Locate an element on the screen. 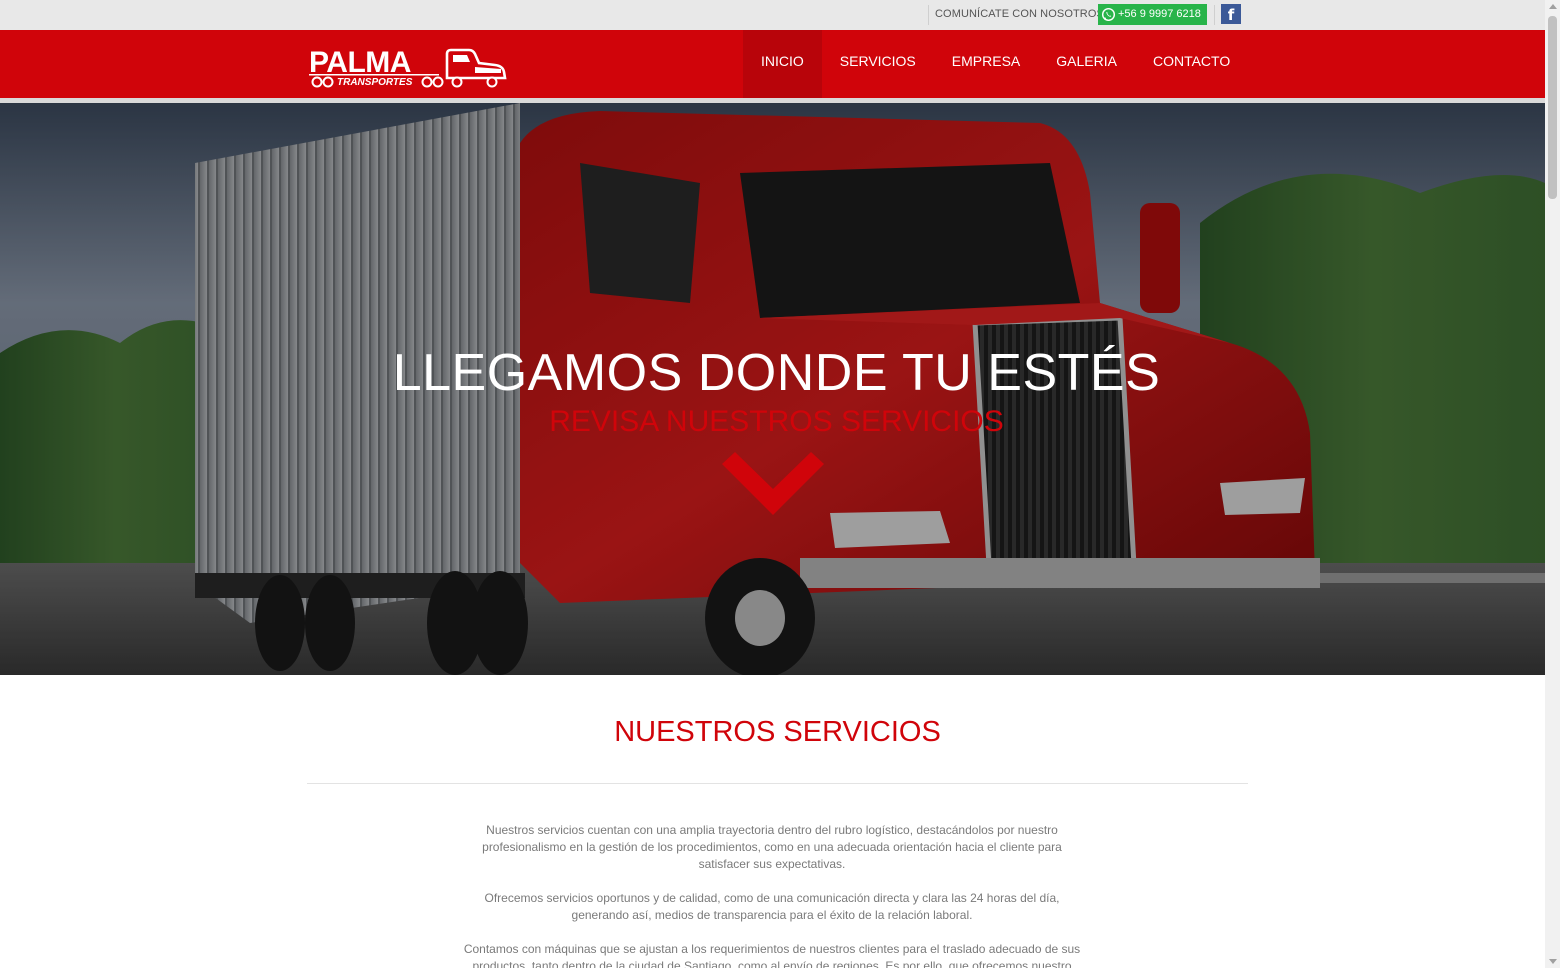 The width and height of the screenshot is (1560, 968). scroll-up-arrow-icon is located at coordinates (1553, 6).